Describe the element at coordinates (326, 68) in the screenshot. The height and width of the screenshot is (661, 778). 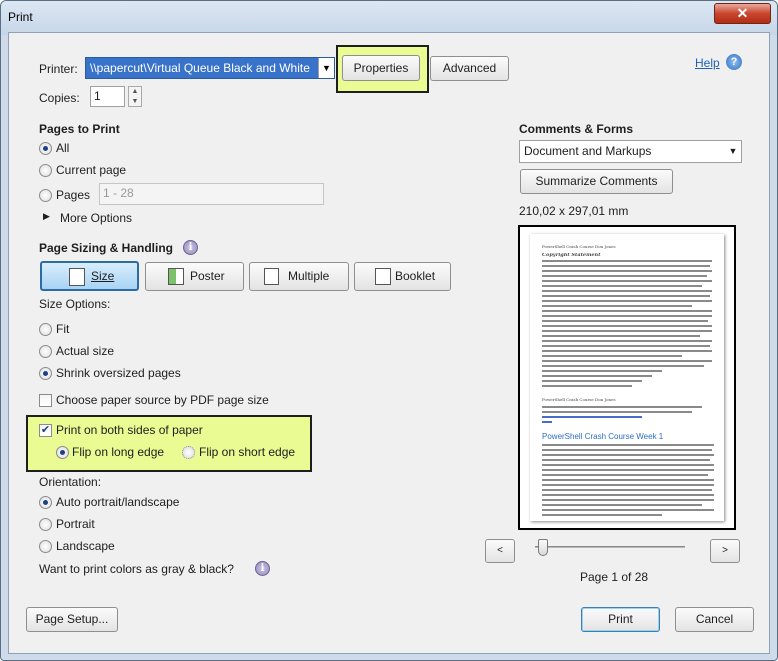
I see `chevron-down-icon: ▼` at that location.